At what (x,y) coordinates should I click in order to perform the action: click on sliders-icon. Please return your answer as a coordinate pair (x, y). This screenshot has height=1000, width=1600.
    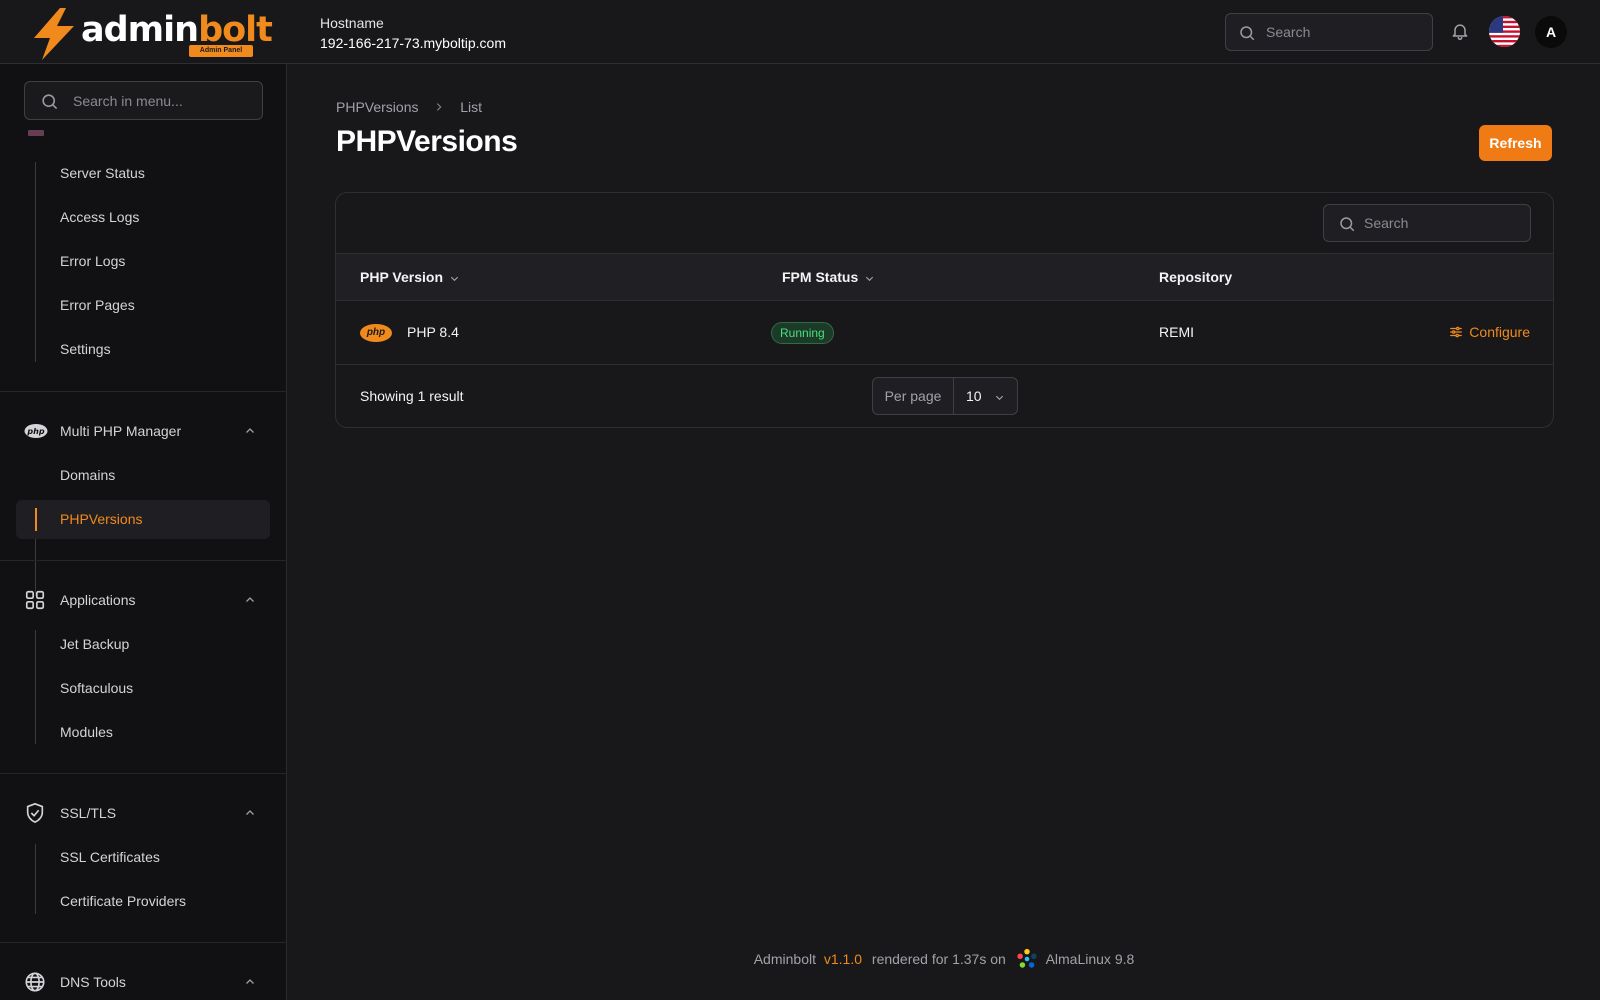
    Looking at the image, I should click on (1456, 332).